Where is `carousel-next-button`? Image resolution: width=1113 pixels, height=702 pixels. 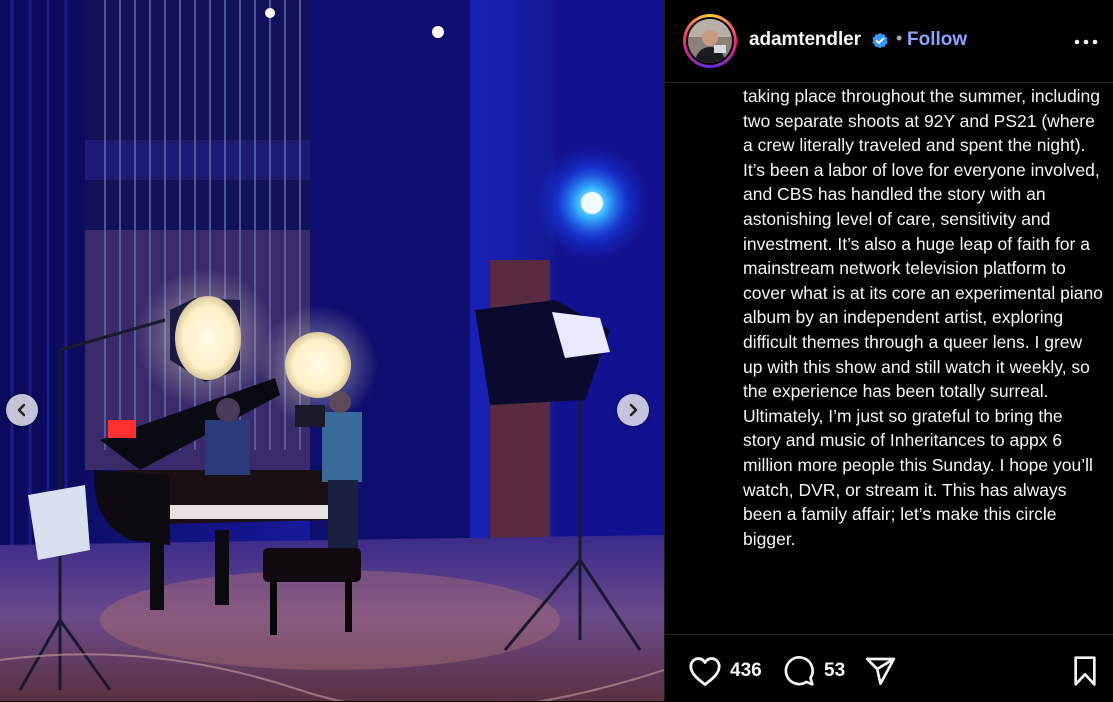 carousel-next-button is located at coordinates (633, 410).